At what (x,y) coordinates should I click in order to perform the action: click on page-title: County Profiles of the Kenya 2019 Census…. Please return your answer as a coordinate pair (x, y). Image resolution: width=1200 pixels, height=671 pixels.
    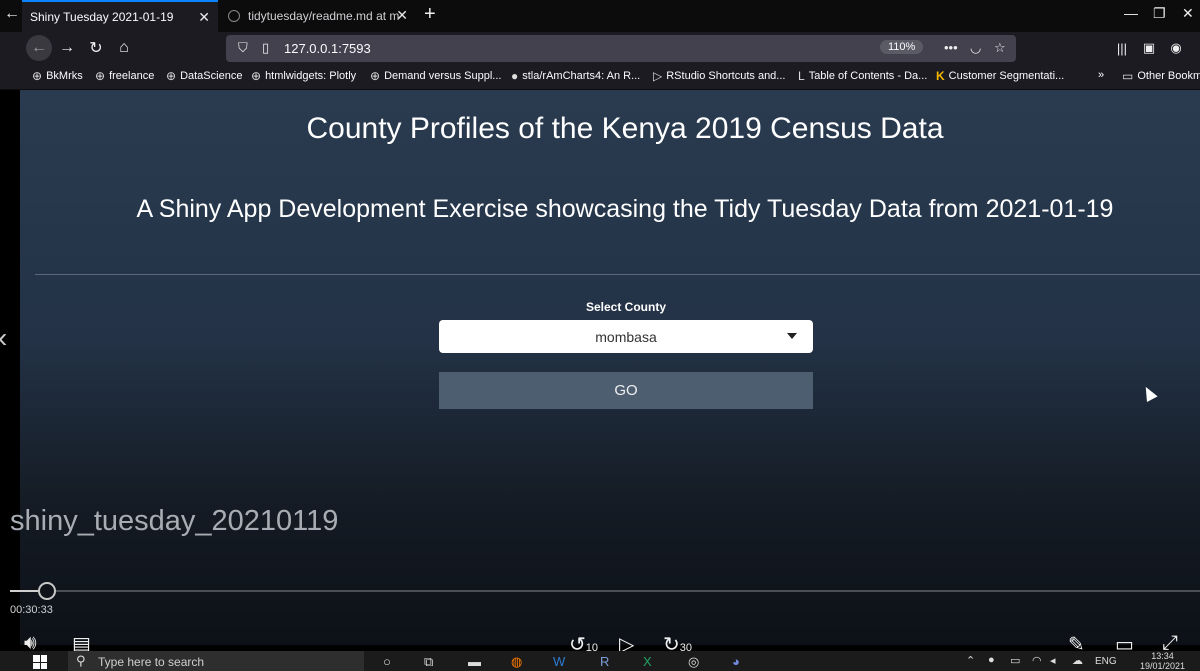
    Looking at the image, I should click on (625, 128).